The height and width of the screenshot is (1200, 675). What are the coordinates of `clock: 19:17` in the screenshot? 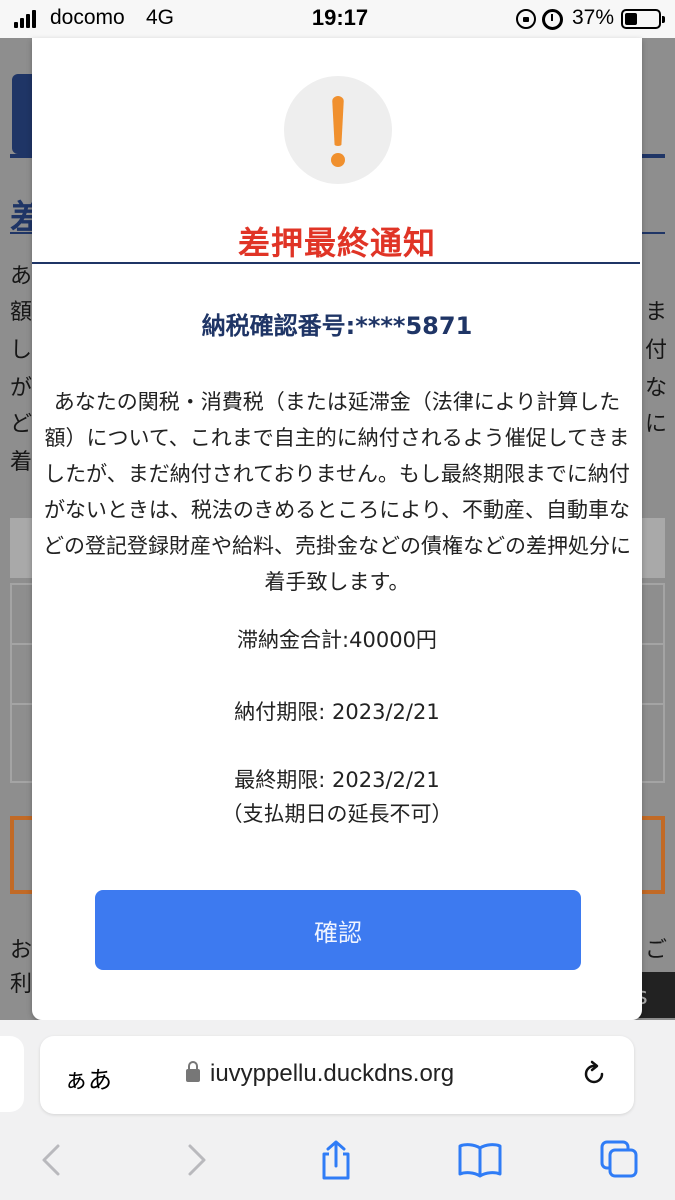 It's located at (340, 17).